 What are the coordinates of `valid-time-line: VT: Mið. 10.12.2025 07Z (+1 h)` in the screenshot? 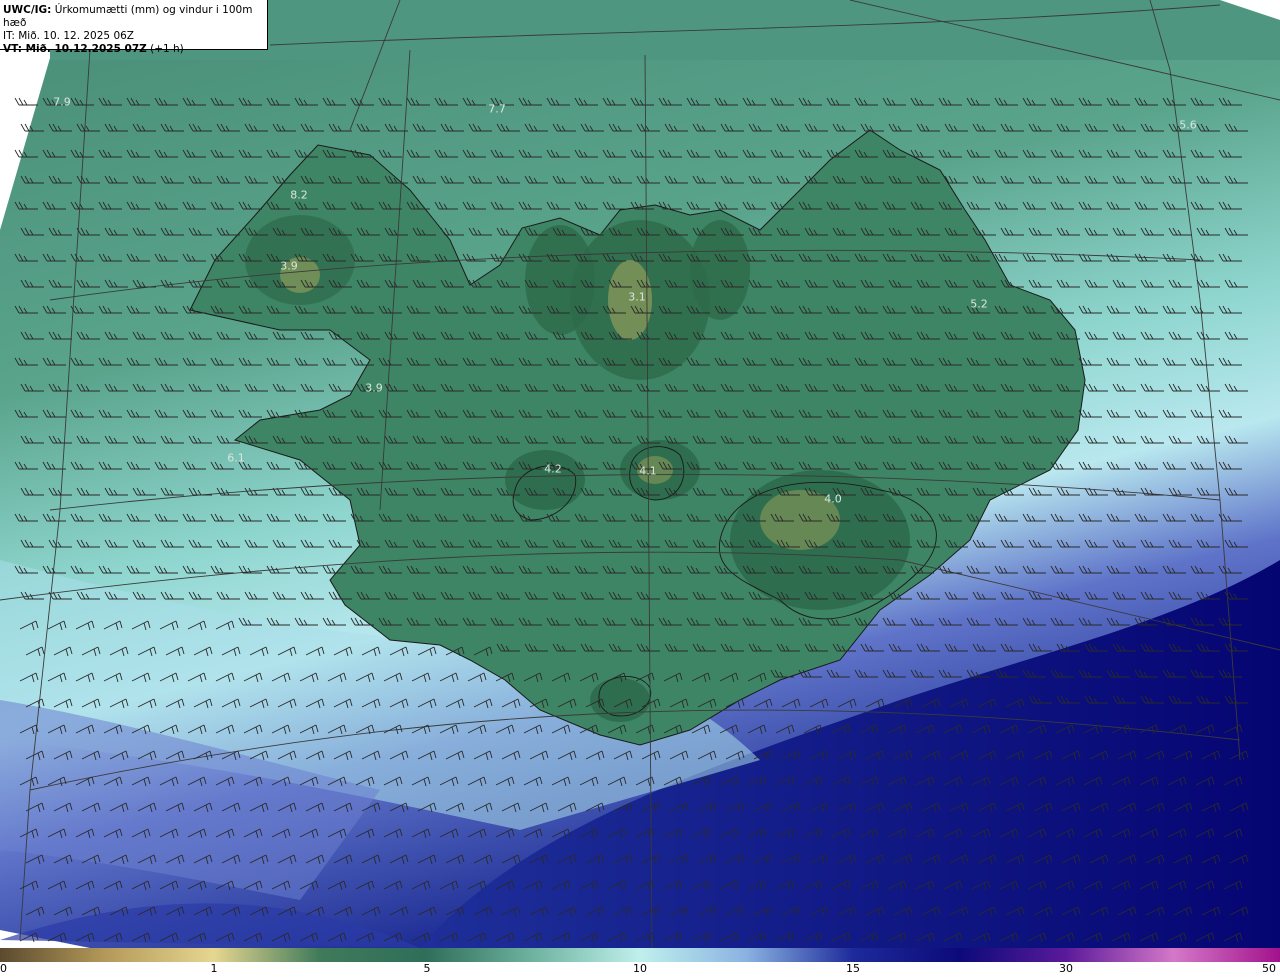 It's located at (133, 49).